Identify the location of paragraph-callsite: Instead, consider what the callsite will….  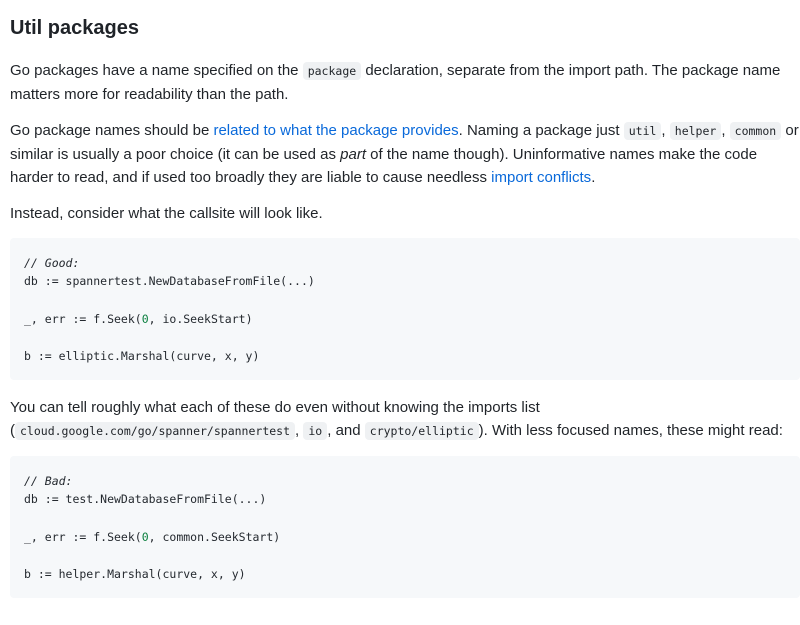
(166, 213).